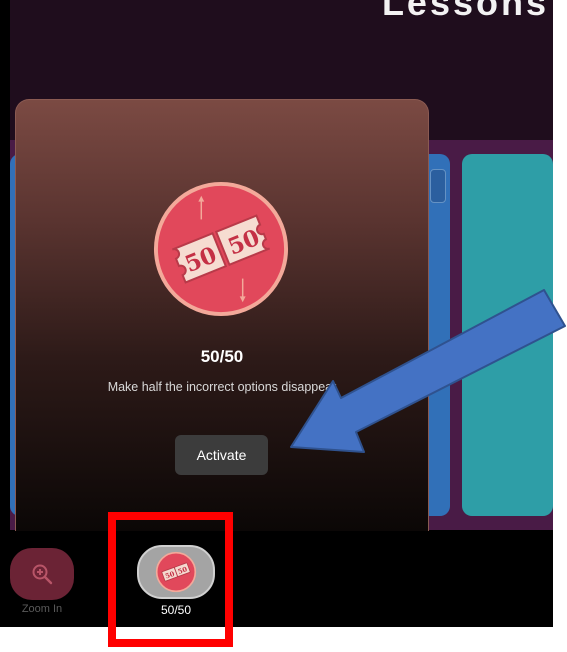 The height and width of the screenshot is (652, 567). Describe the element at coordinates (222, 356) in the screenshot. I see `popup-title: 50/50` at that location.